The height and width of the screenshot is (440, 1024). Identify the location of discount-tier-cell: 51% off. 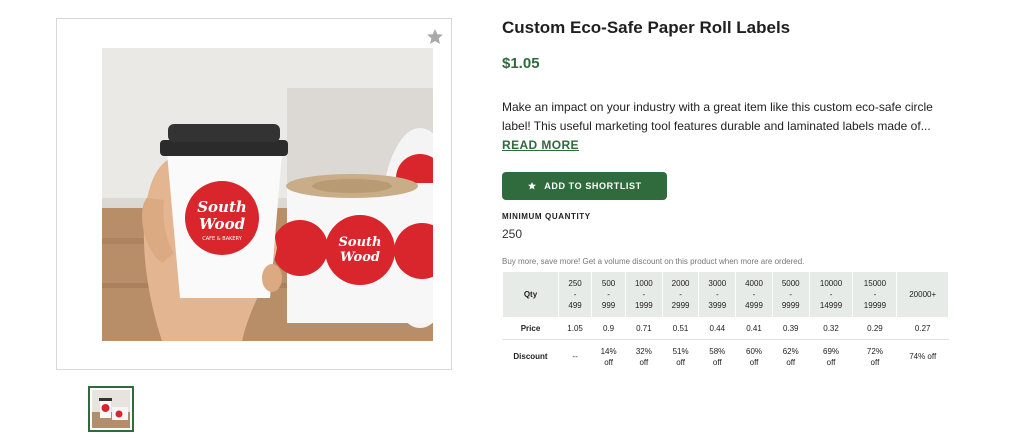
(680, 356).